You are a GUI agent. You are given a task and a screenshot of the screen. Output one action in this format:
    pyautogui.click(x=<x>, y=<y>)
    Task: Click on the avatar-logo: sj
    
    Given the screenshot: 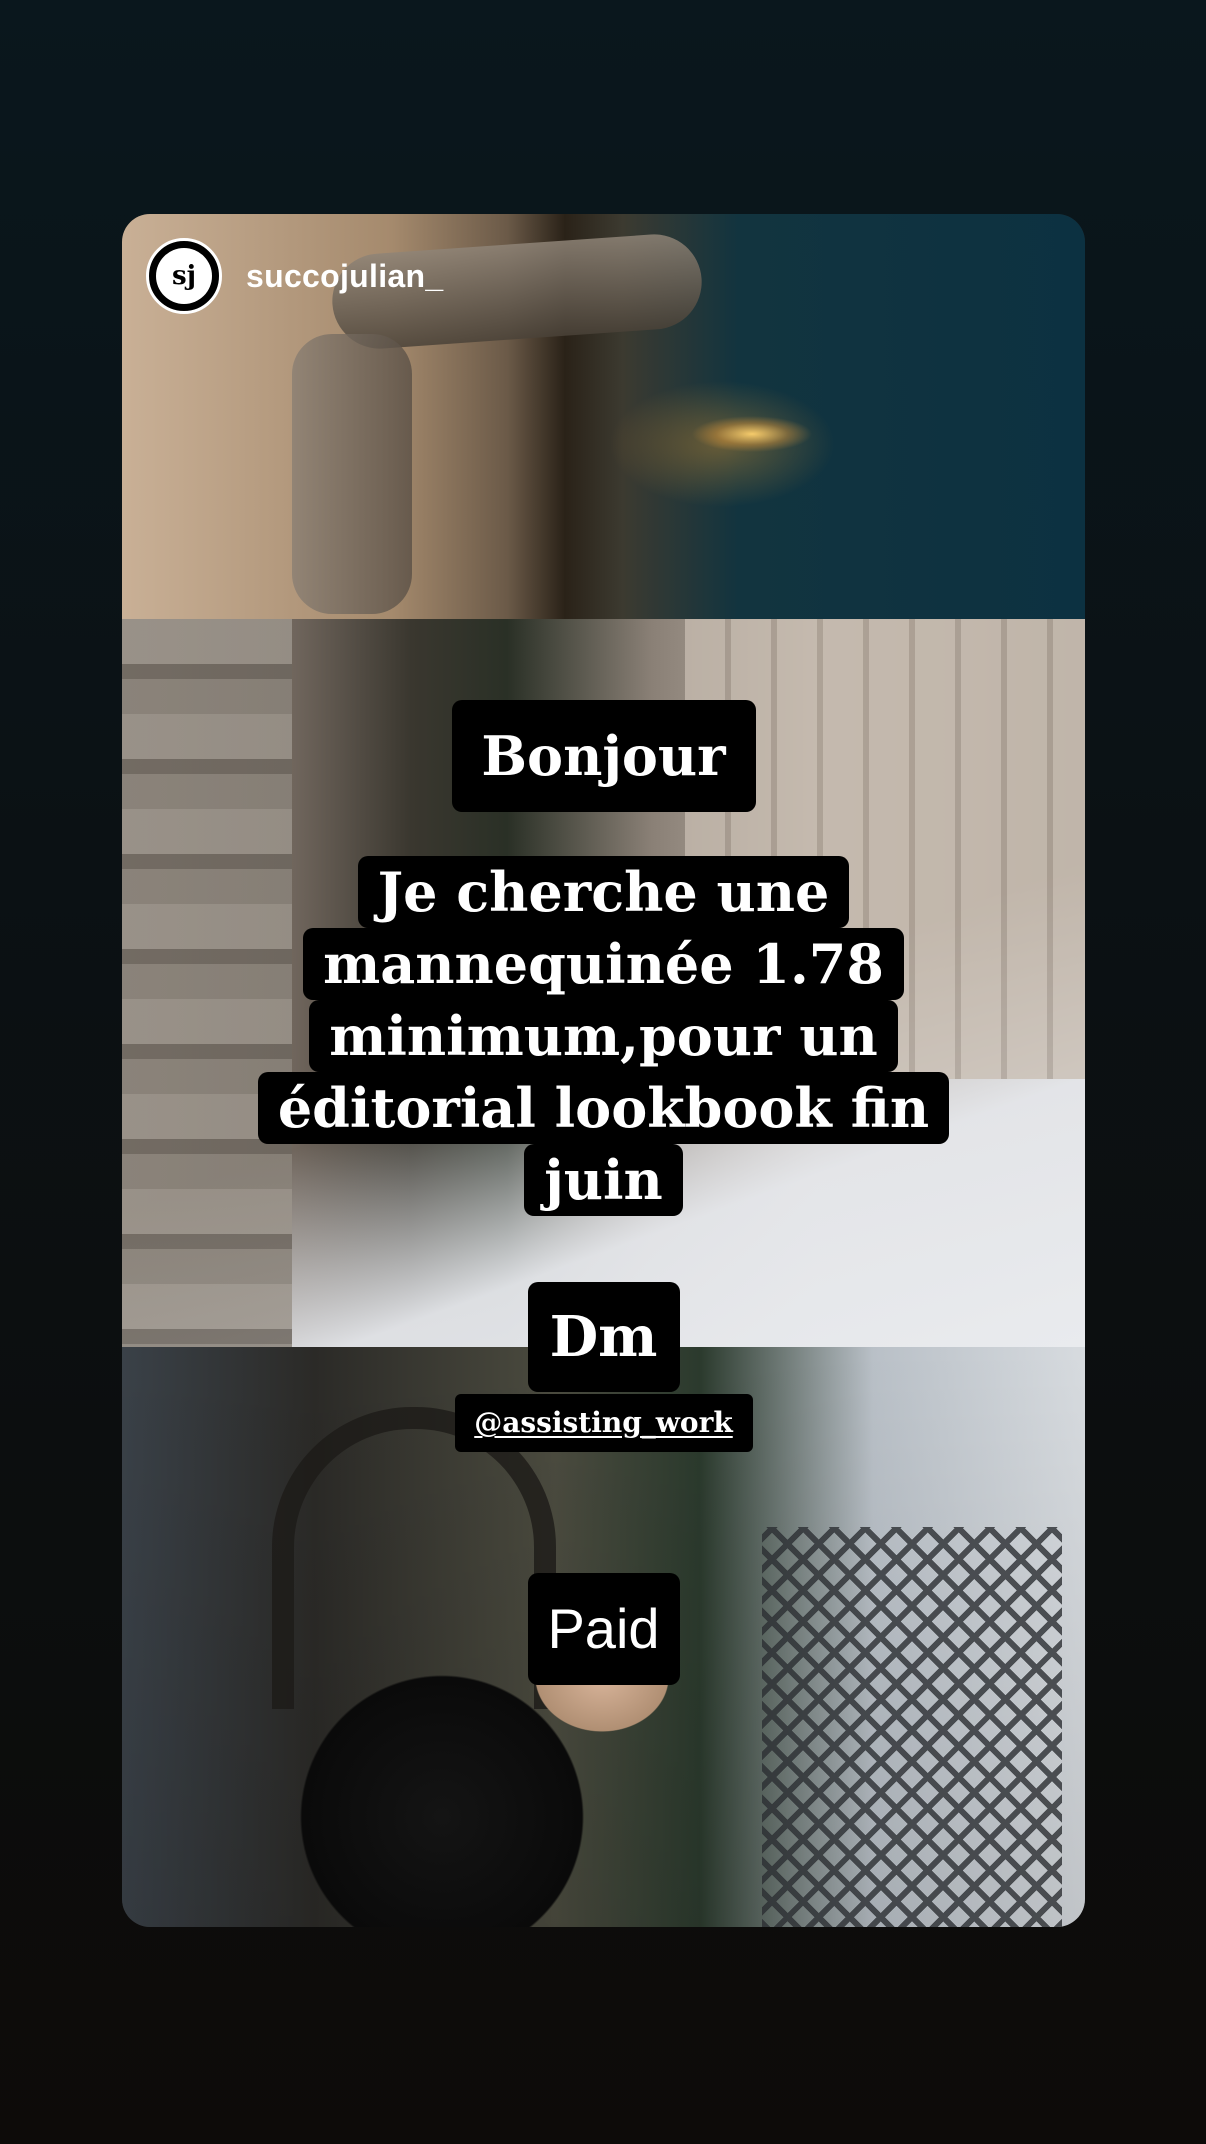 What is the action you would take?
    pyautogui.click(x=184, y=276)
    